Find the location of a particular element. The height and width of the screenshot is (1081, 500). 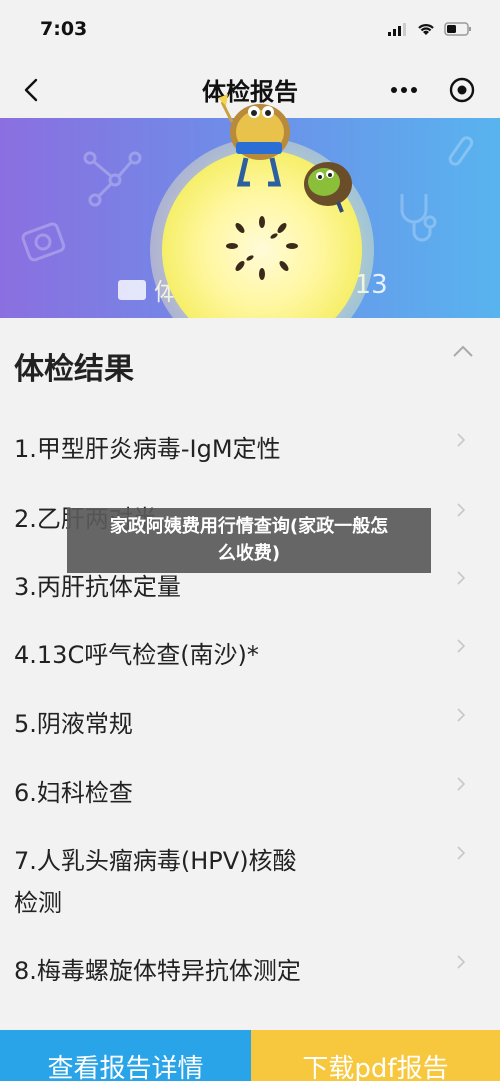

overlay-line-1: 家政阿姨费用行情查询(家政一般怎 is located at coordinates (249, 526).